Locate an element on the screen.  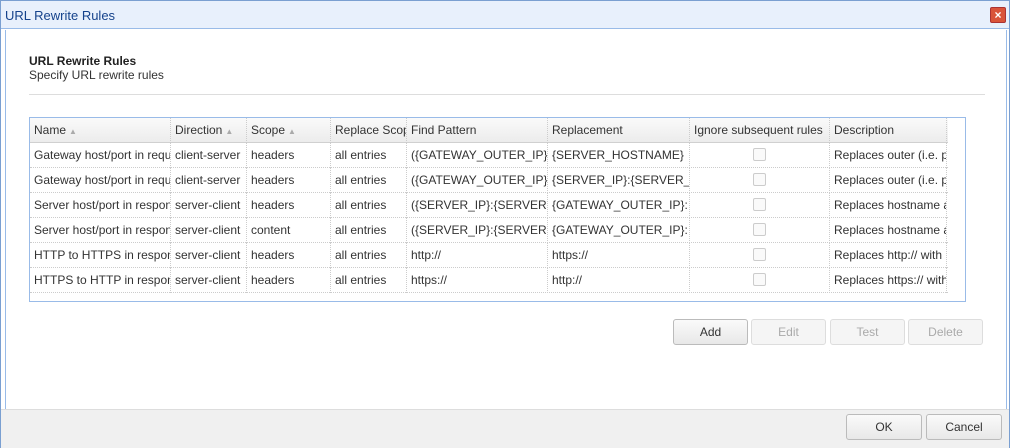
add-button: Add is located at coordinates (710, 332).